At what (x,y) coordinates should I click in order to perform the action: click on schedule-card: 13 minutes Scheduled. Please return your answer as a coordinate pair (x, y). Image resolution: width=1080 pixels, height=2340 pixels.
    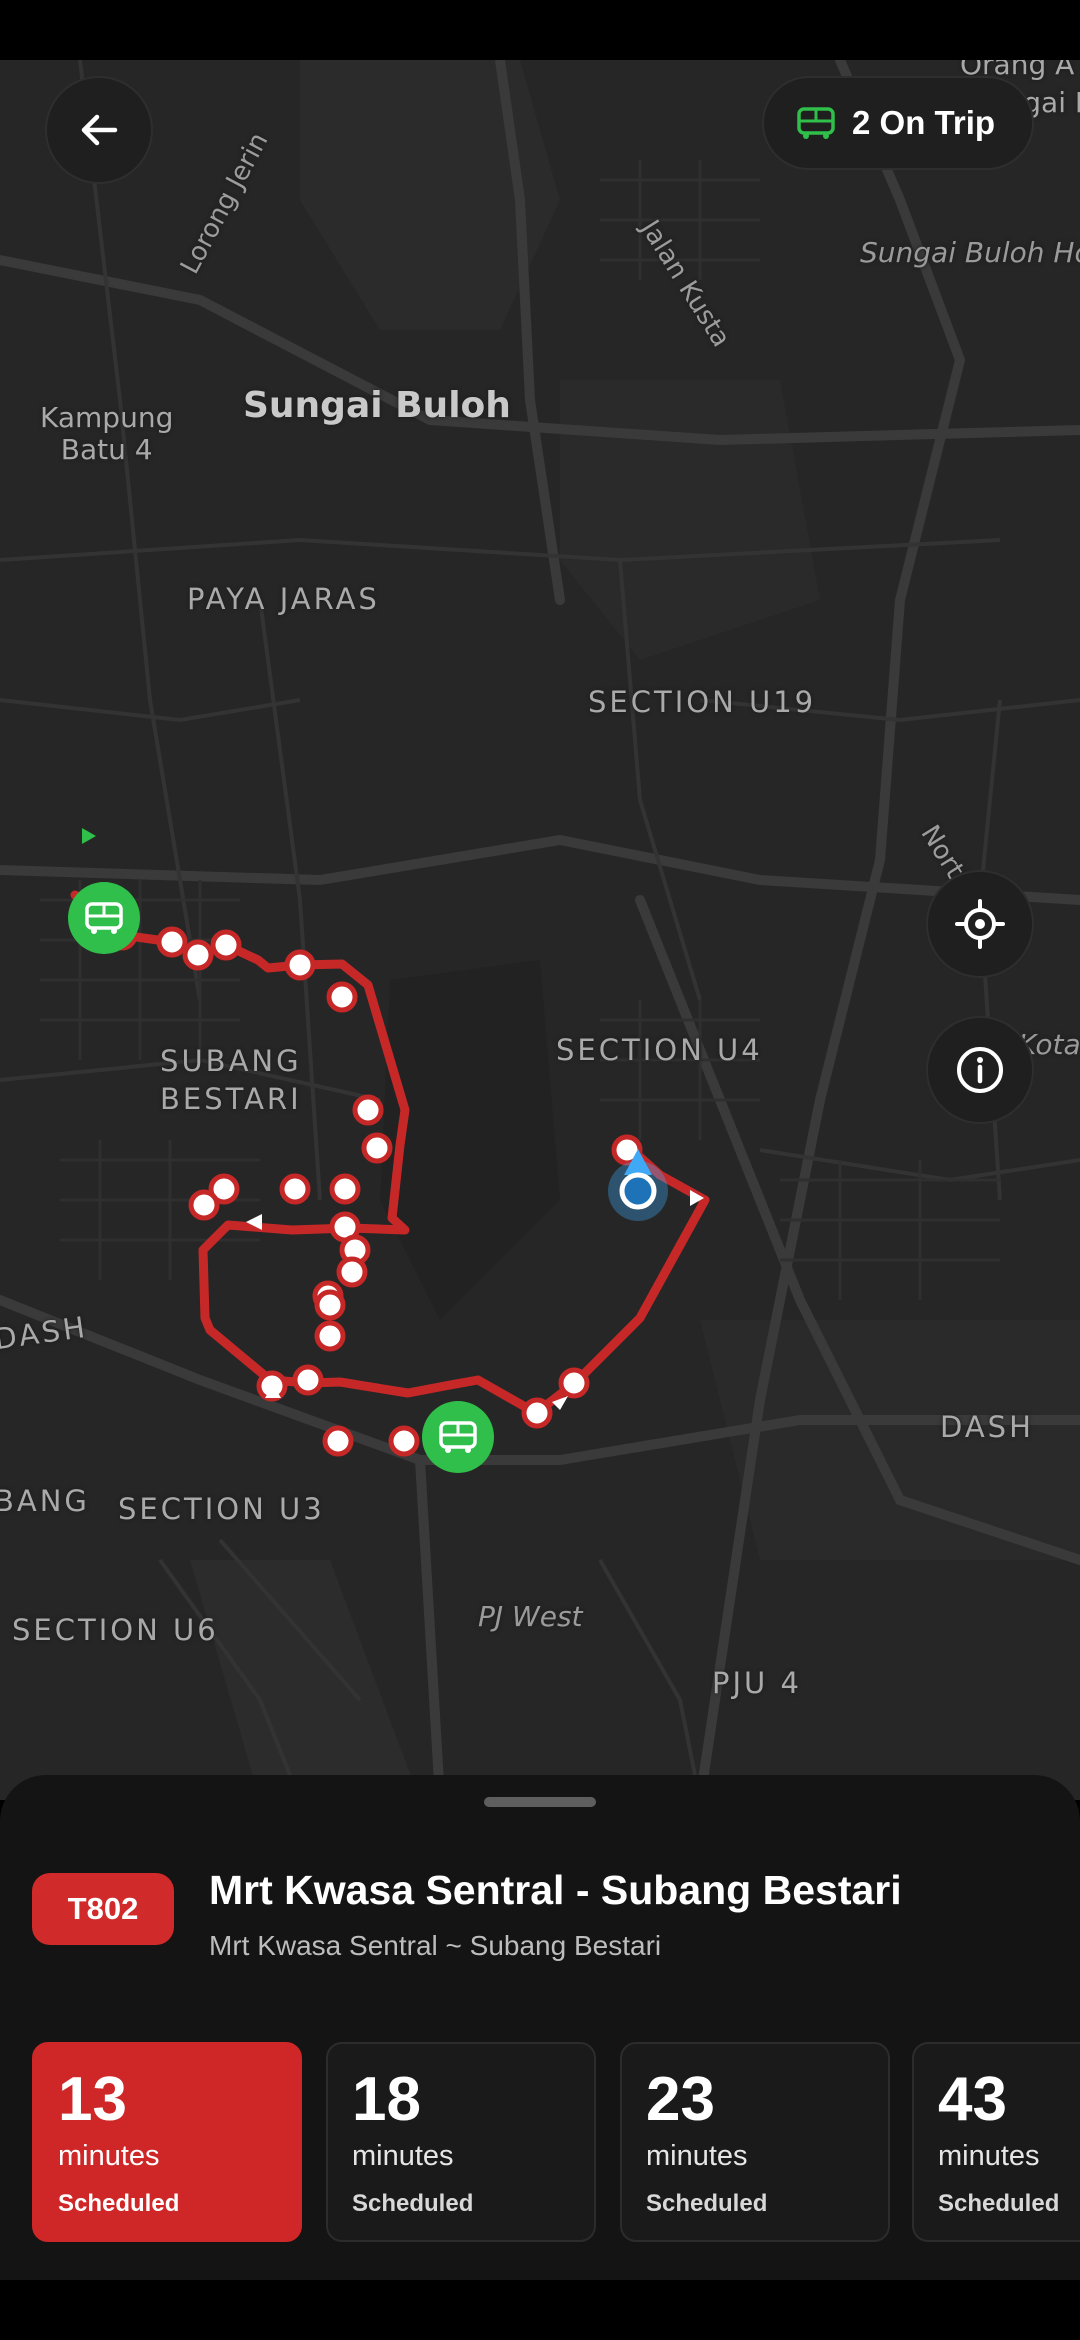
    Looking at the image, I should click on (167, 2142).